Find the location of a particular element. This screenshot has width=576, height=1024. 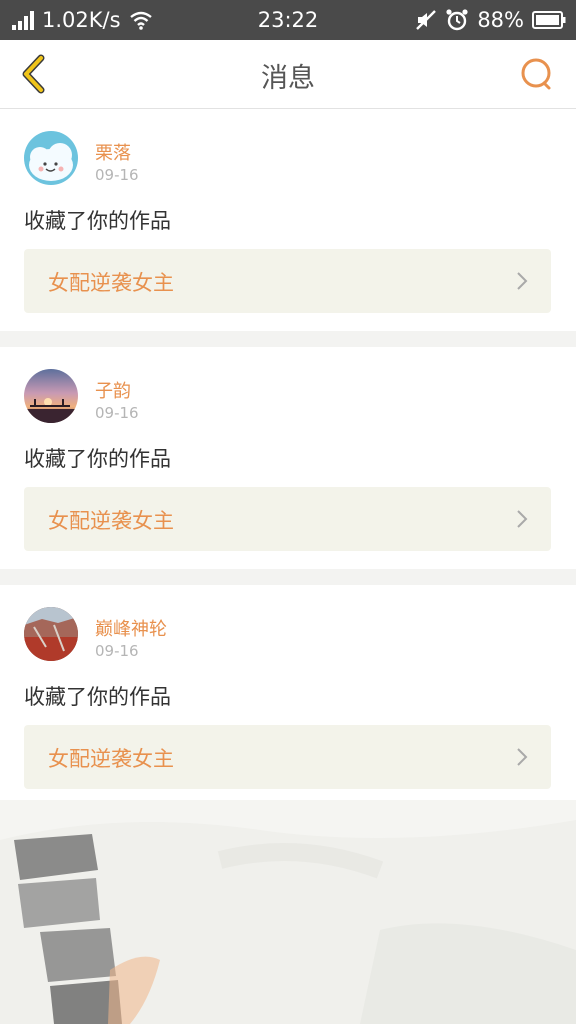

search-button is located at coordinates (536, 74).